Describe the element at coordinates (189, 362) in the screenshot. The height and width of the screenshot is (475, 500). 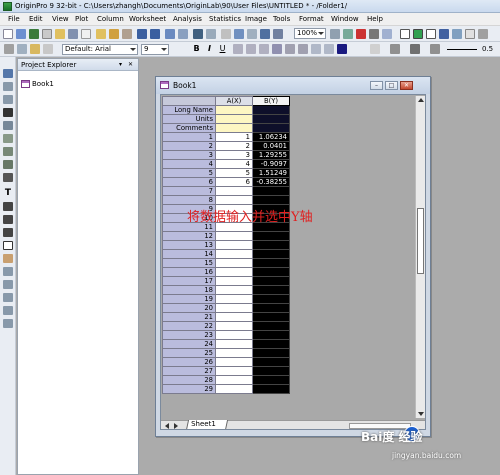
I see `row-number: 26` at that location.